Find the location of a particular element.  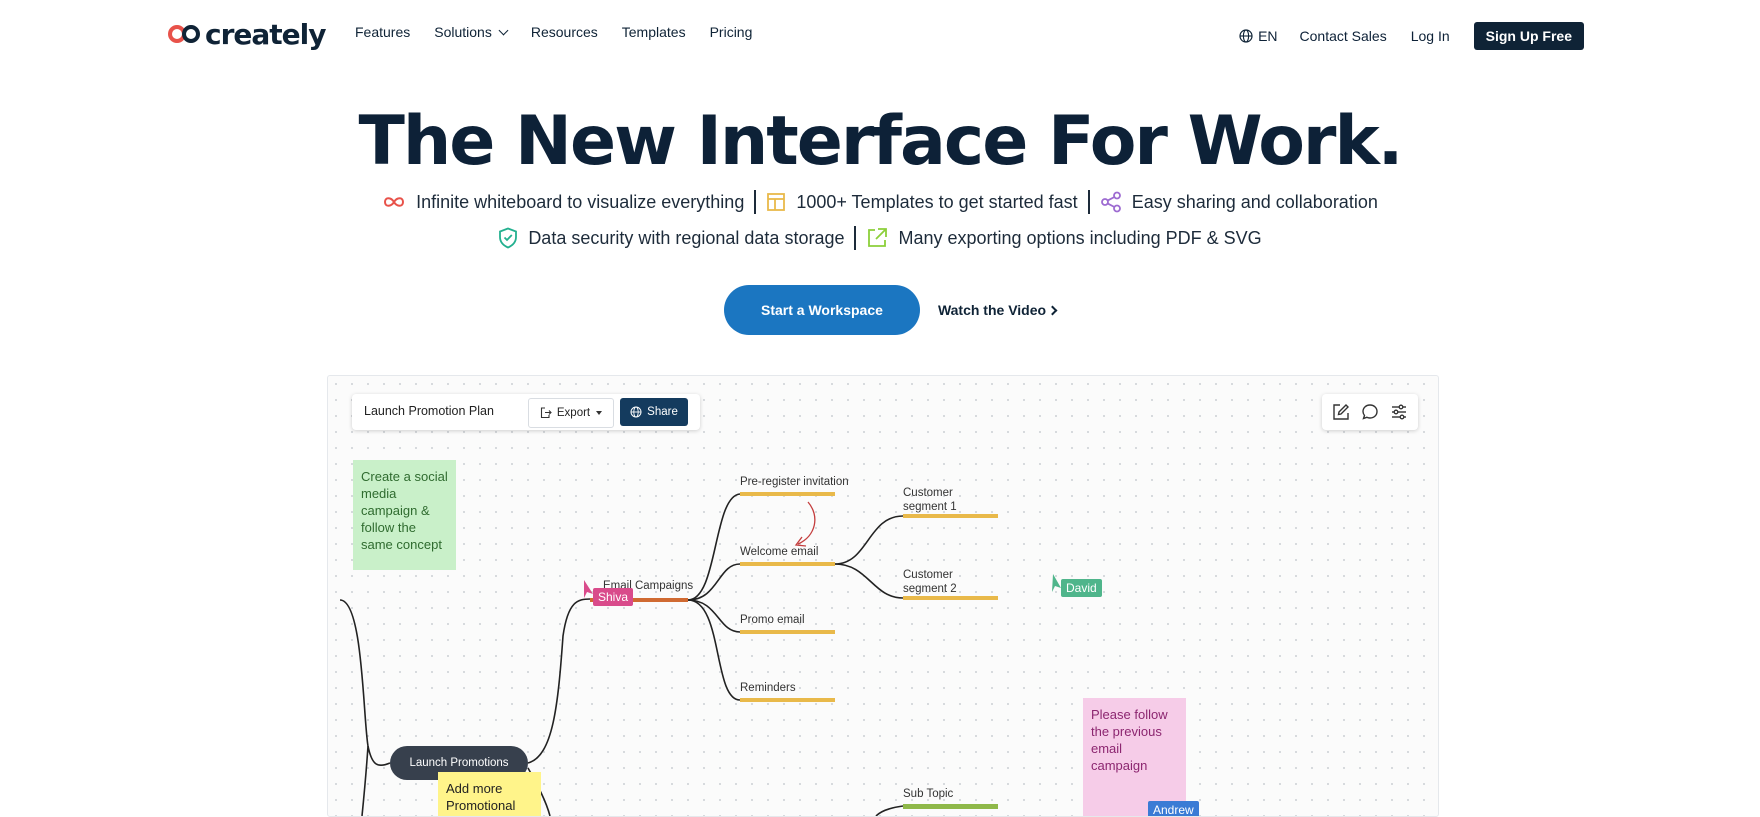

templates-icon is located at coordinates (776, 202).